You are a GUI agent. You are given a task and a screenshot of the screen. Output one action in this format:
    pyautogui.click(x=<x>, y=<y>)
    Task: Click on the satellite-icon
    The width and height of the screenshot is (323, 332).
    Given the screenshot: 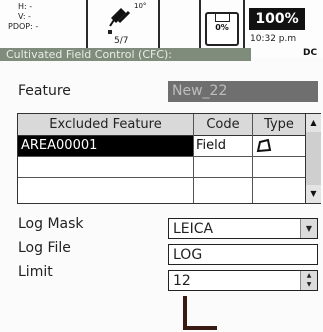 What is the action you would take?
    pyautogui.click(x=120, y=17)
    